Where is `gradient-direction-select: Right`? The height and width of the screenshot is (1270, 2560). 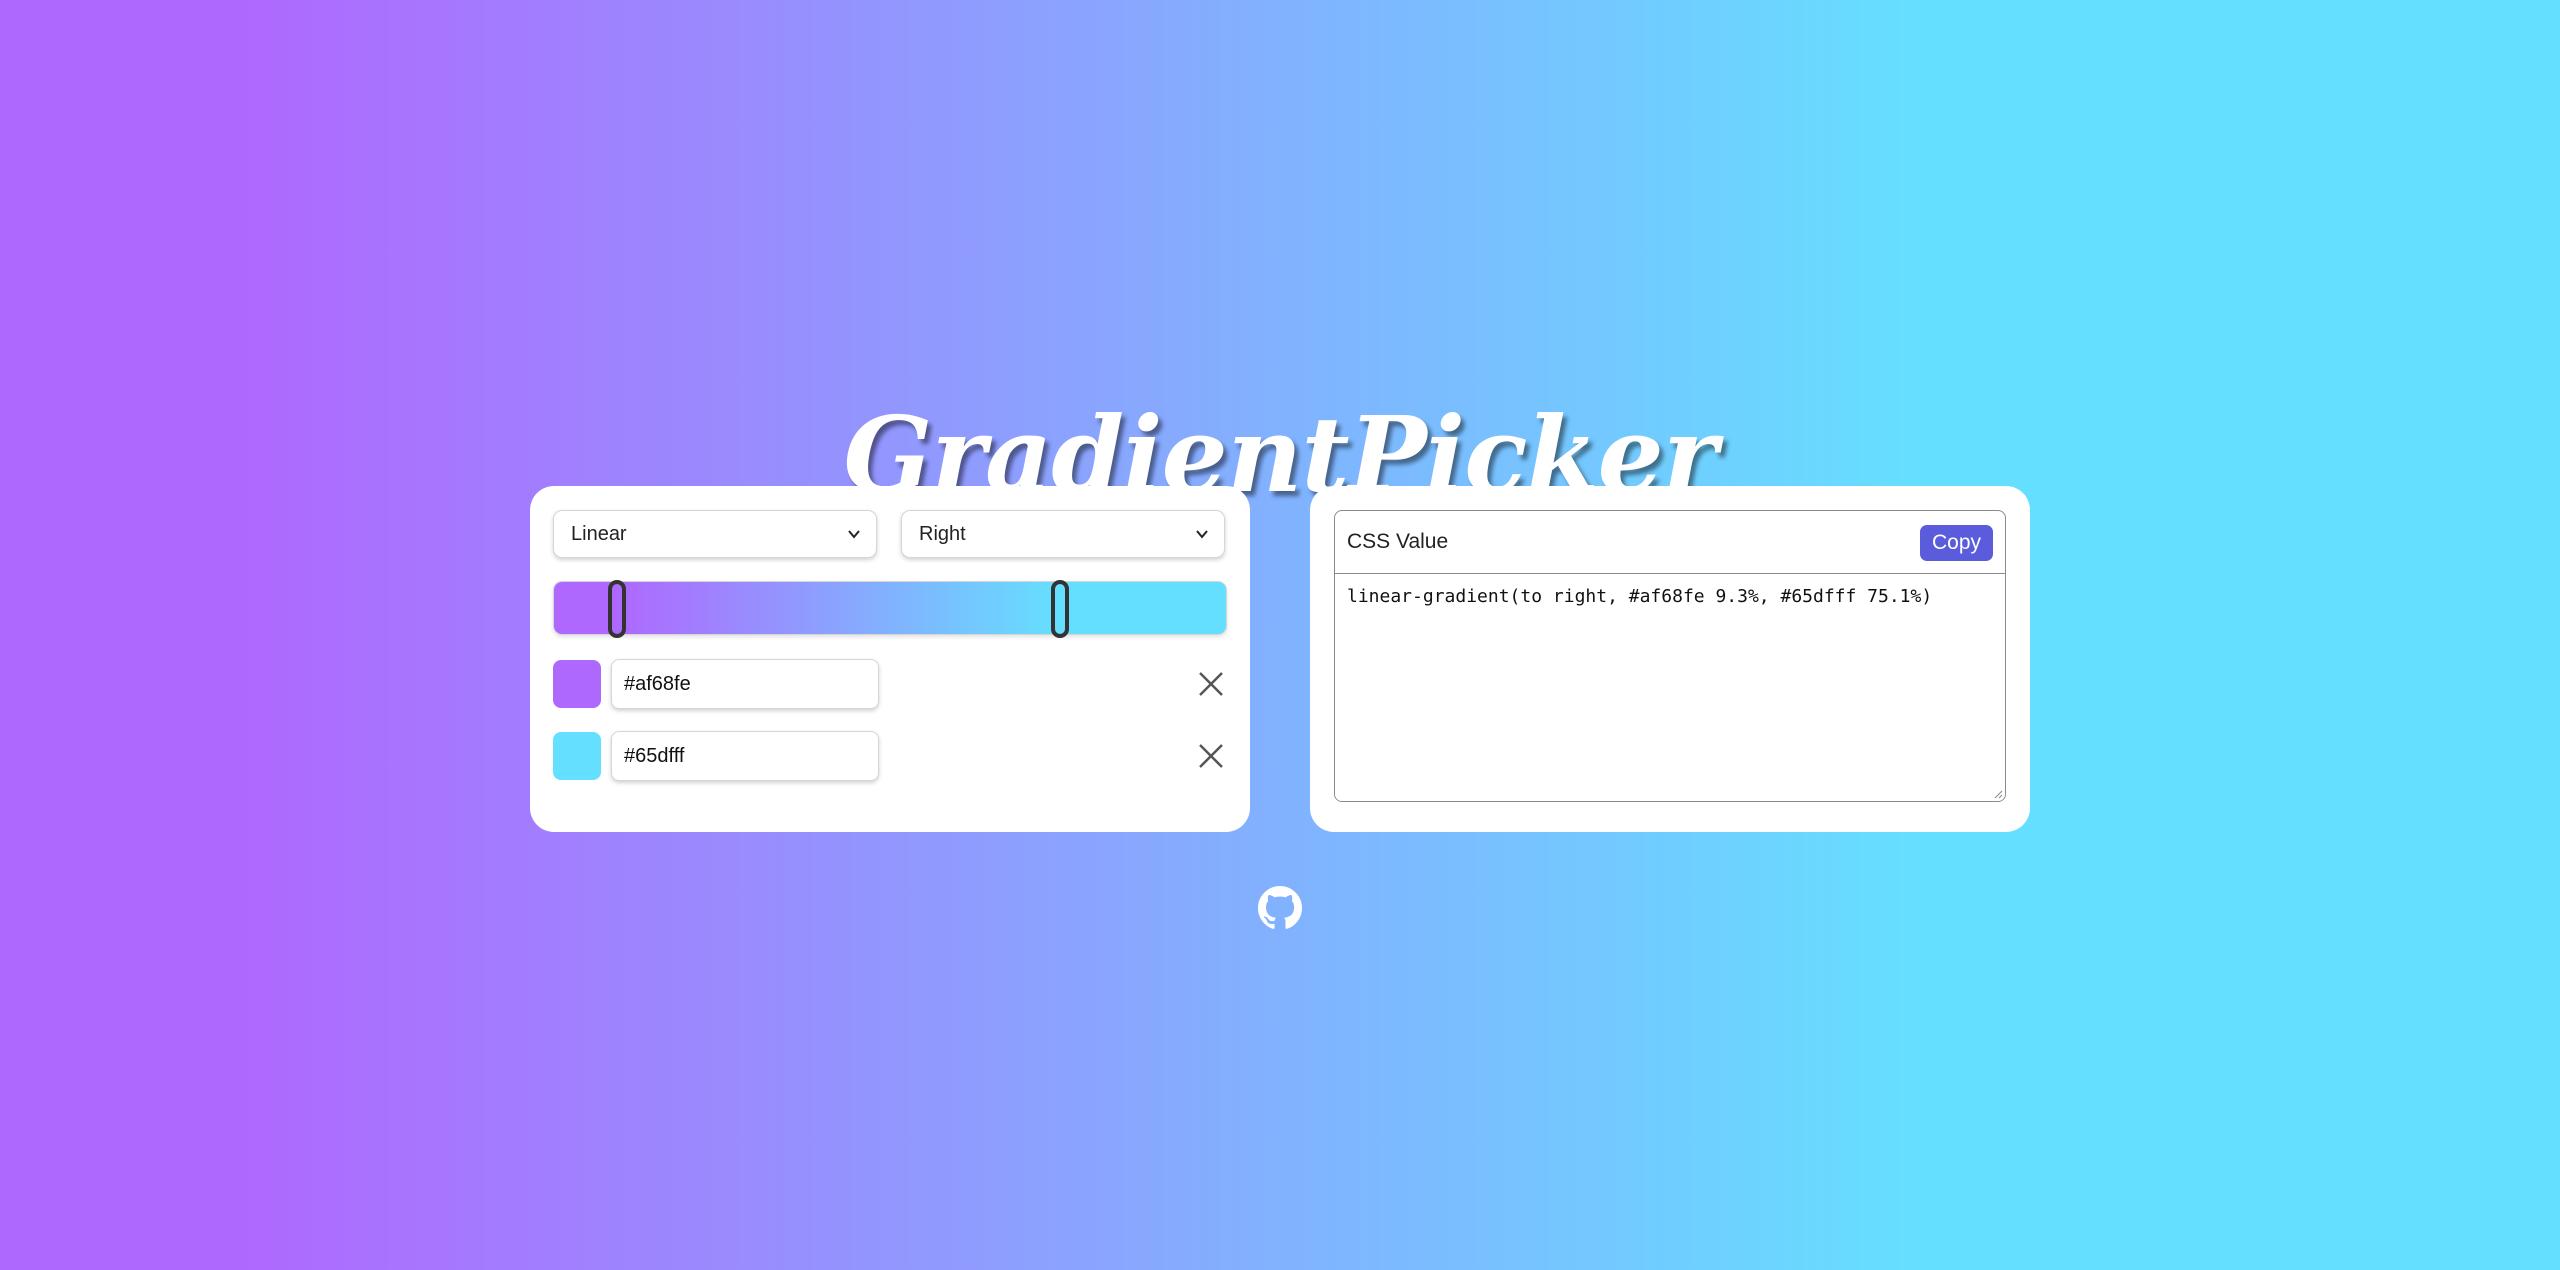 gradient-direction-select: Right is located at coordinates (1063, 534).